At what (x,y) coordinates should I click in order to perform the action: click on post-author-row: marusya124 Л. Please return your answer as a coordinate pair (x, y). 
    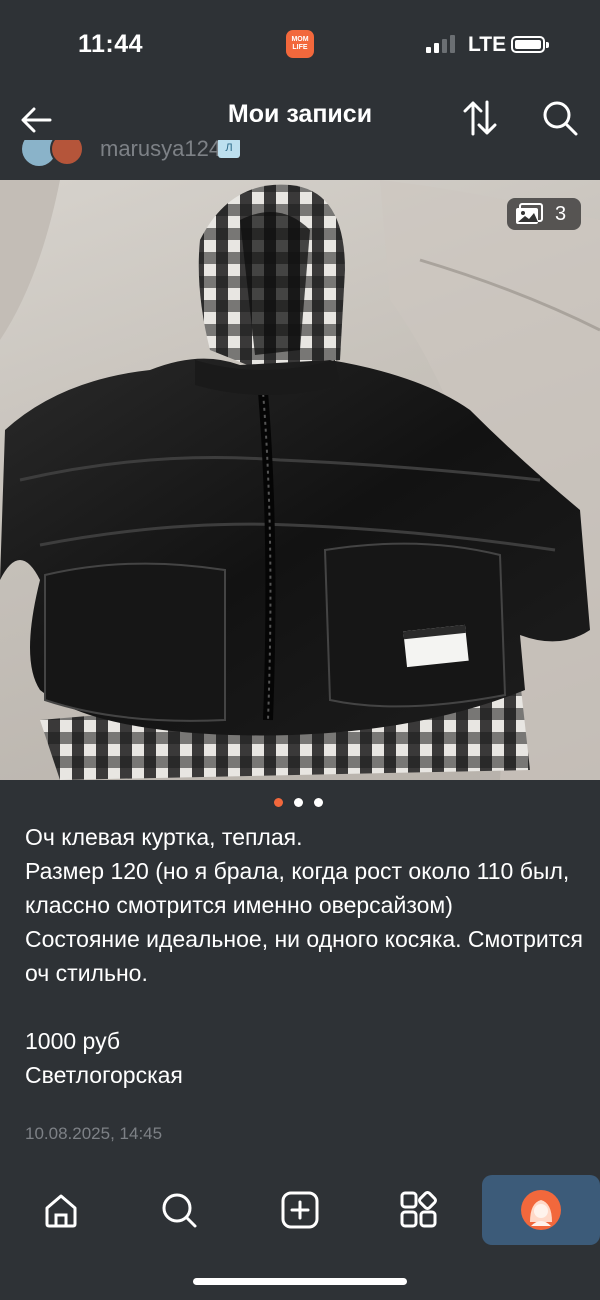
    Looking at the image, I should click on (300, 160).